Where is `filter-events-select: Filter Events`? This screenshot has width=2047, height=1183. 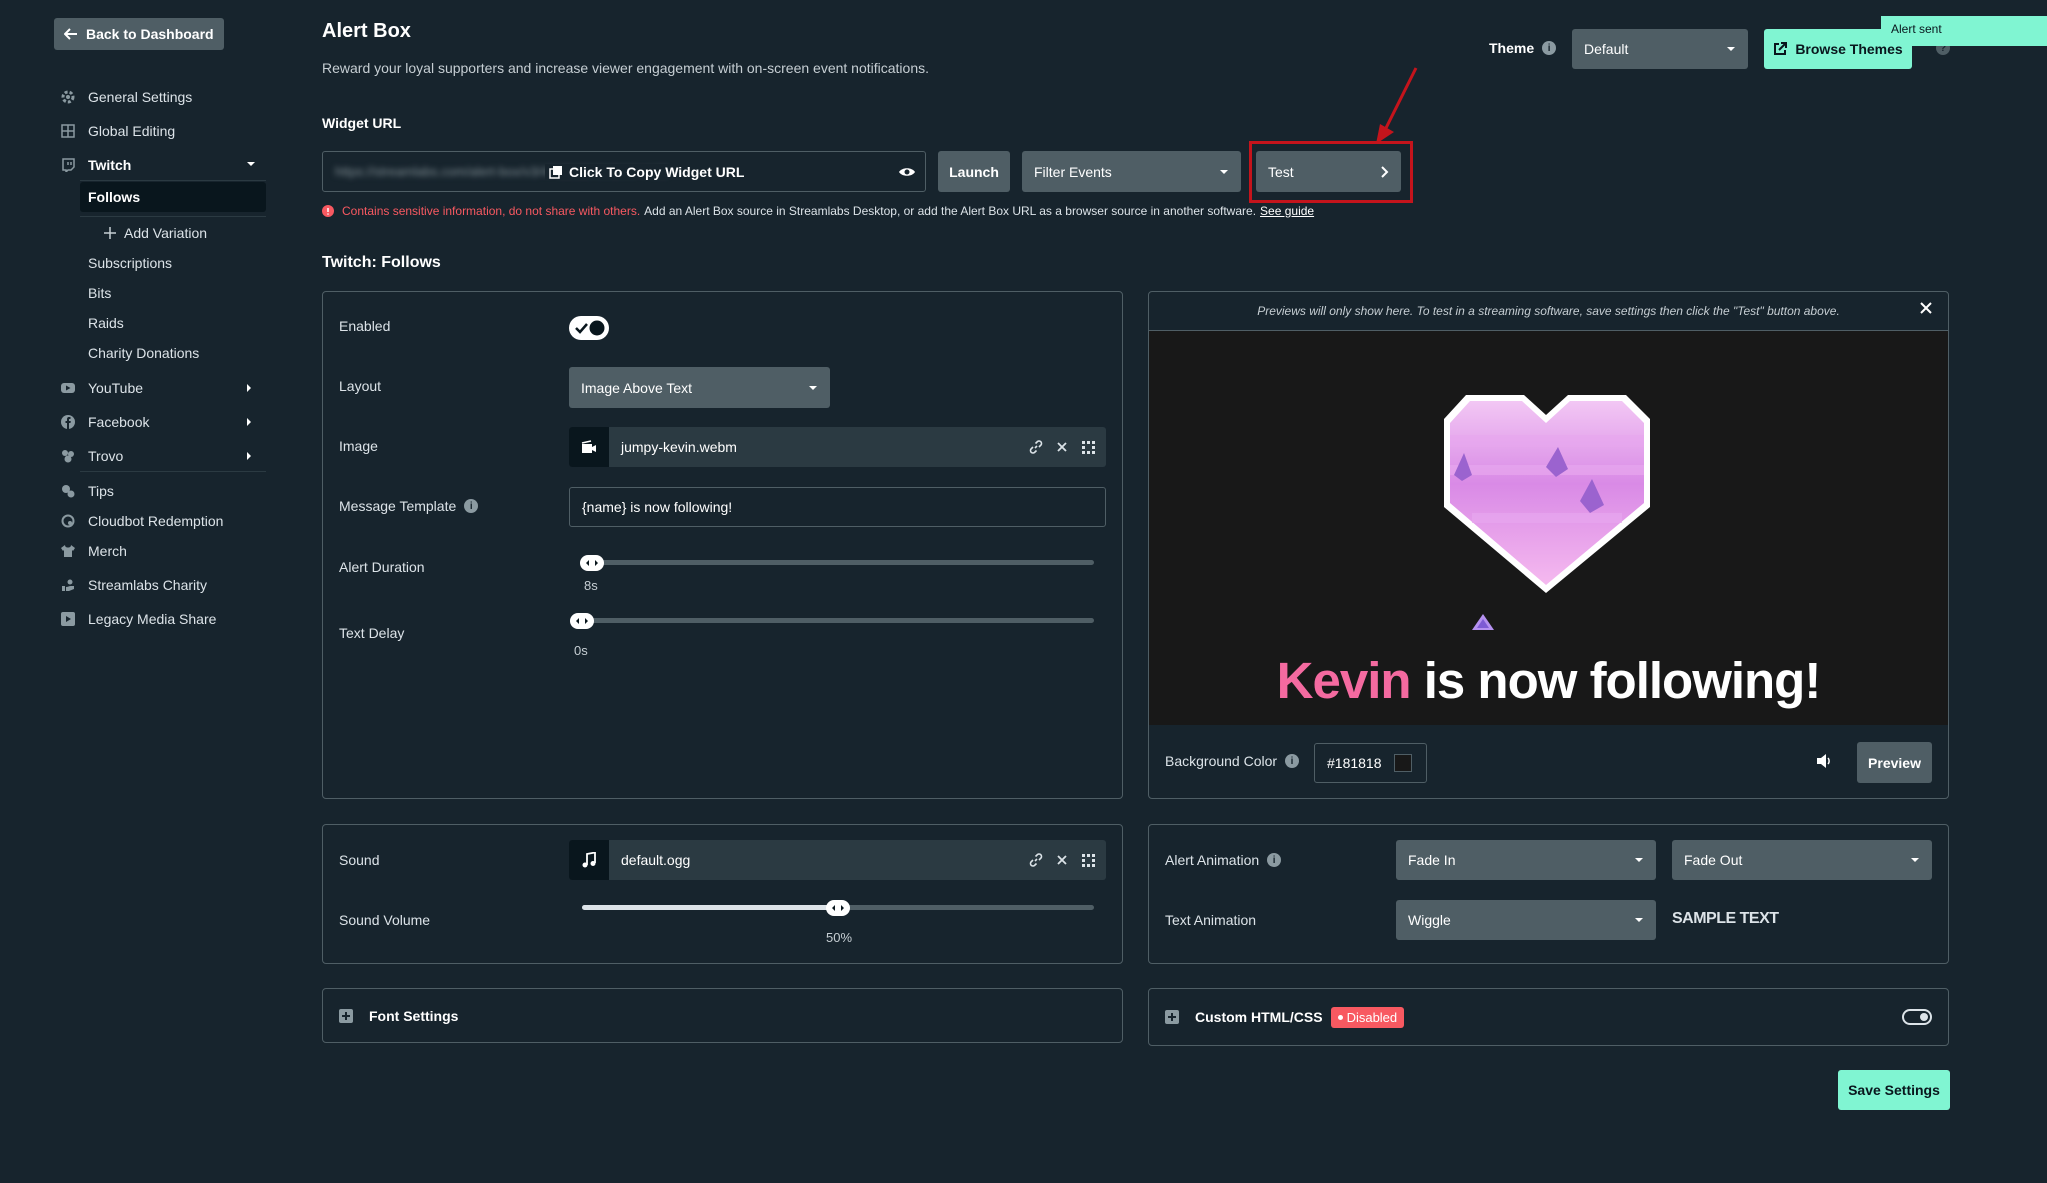 filter-events-select: Filter Events is located at coordinates (1131, 171).